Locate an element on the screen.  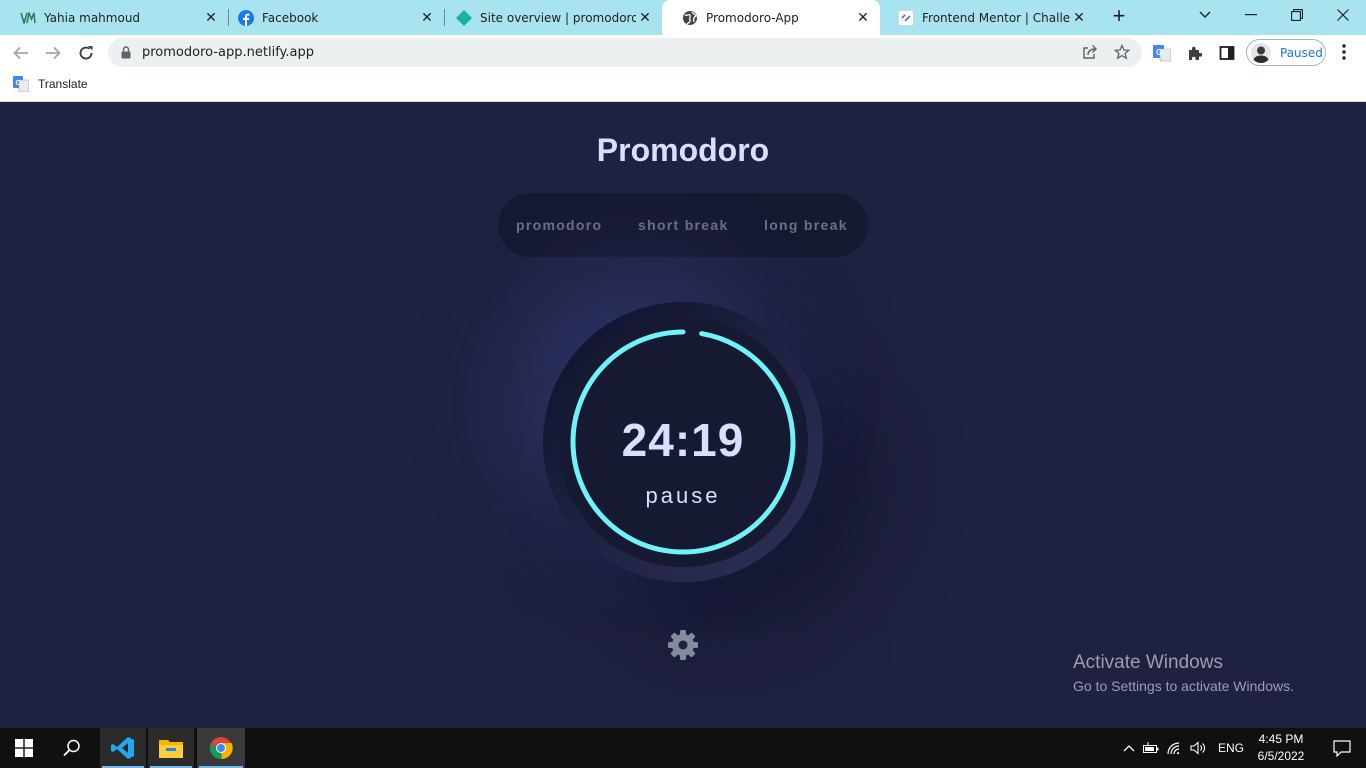
tab-yahia-mahmoud: Yahia mahmoud ✕ is located at coordinates (114, 17).